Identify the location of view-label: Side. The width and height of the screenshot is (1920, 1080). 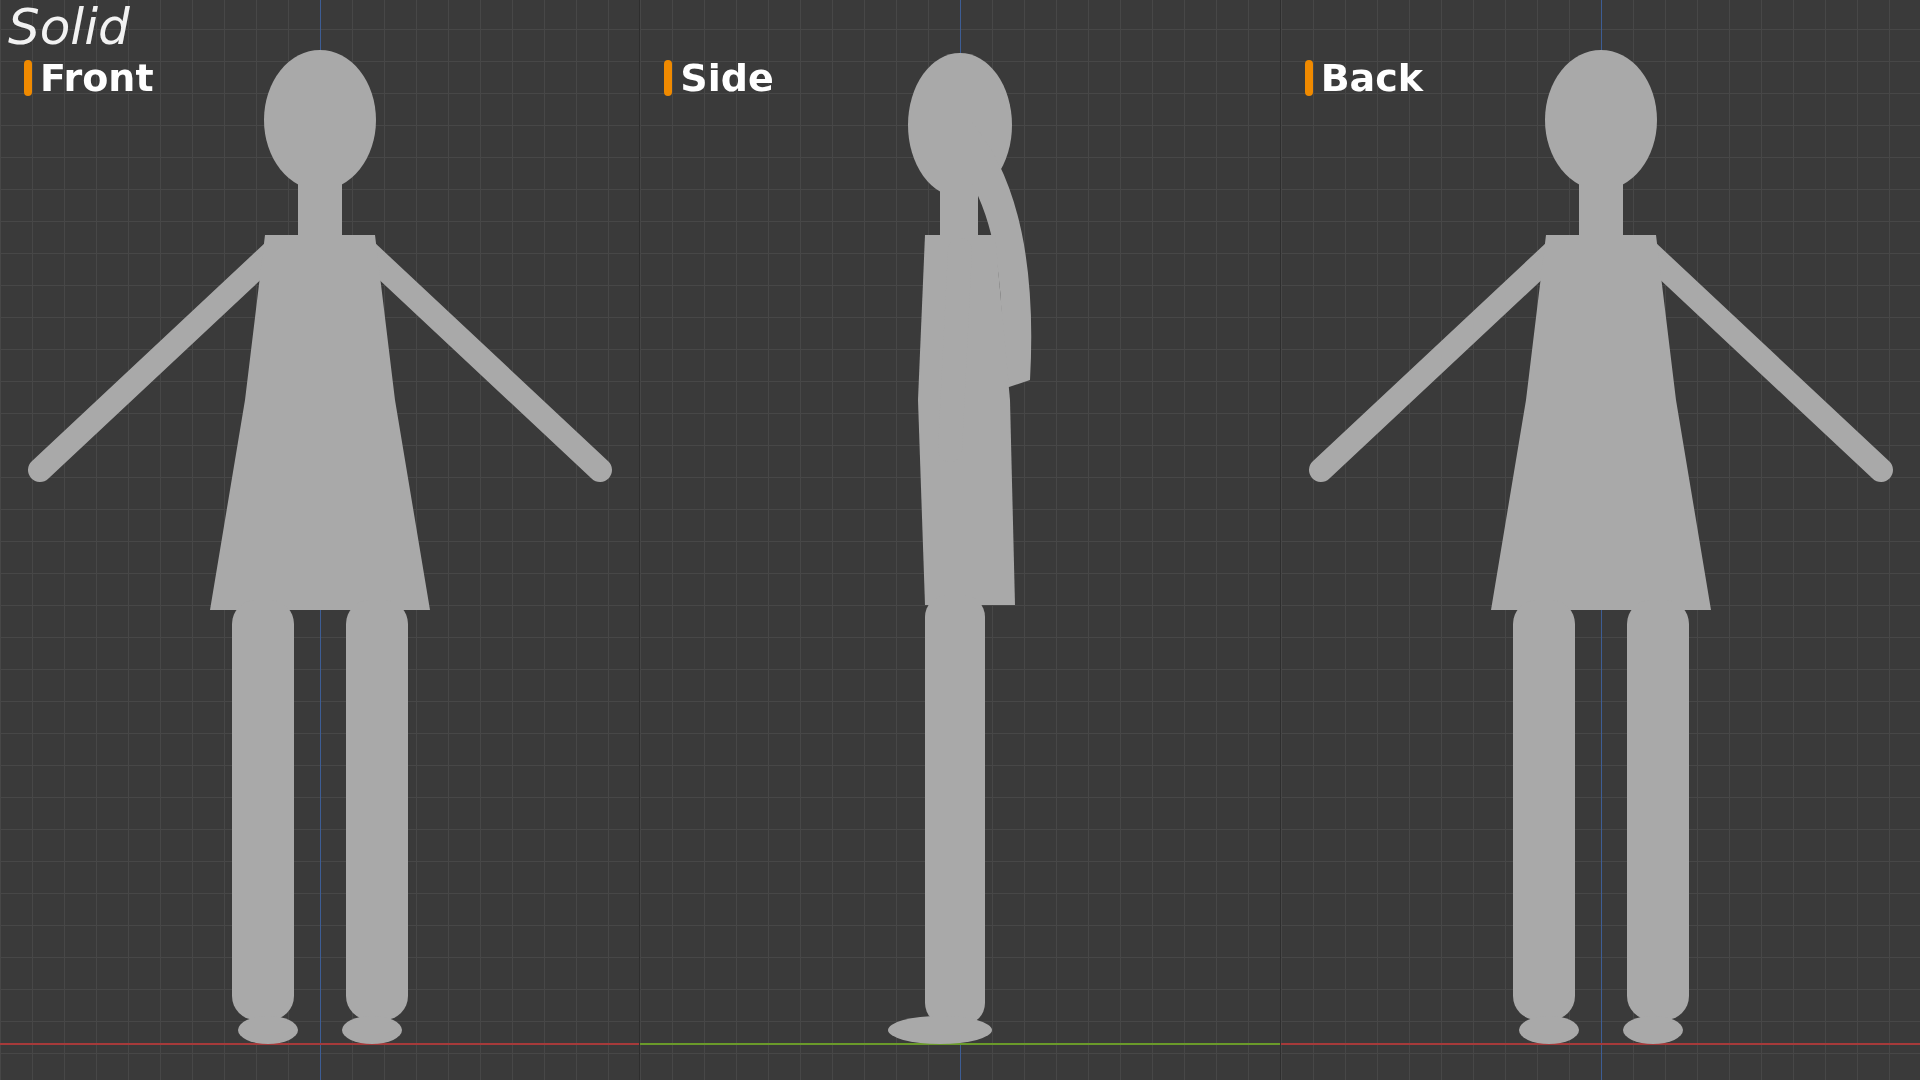
(727, 78).